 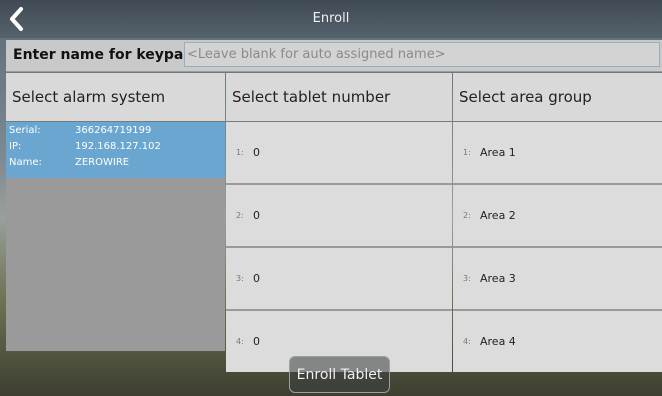 I want to click on tablet-item: 1: 0, so click(x=339, y=152).